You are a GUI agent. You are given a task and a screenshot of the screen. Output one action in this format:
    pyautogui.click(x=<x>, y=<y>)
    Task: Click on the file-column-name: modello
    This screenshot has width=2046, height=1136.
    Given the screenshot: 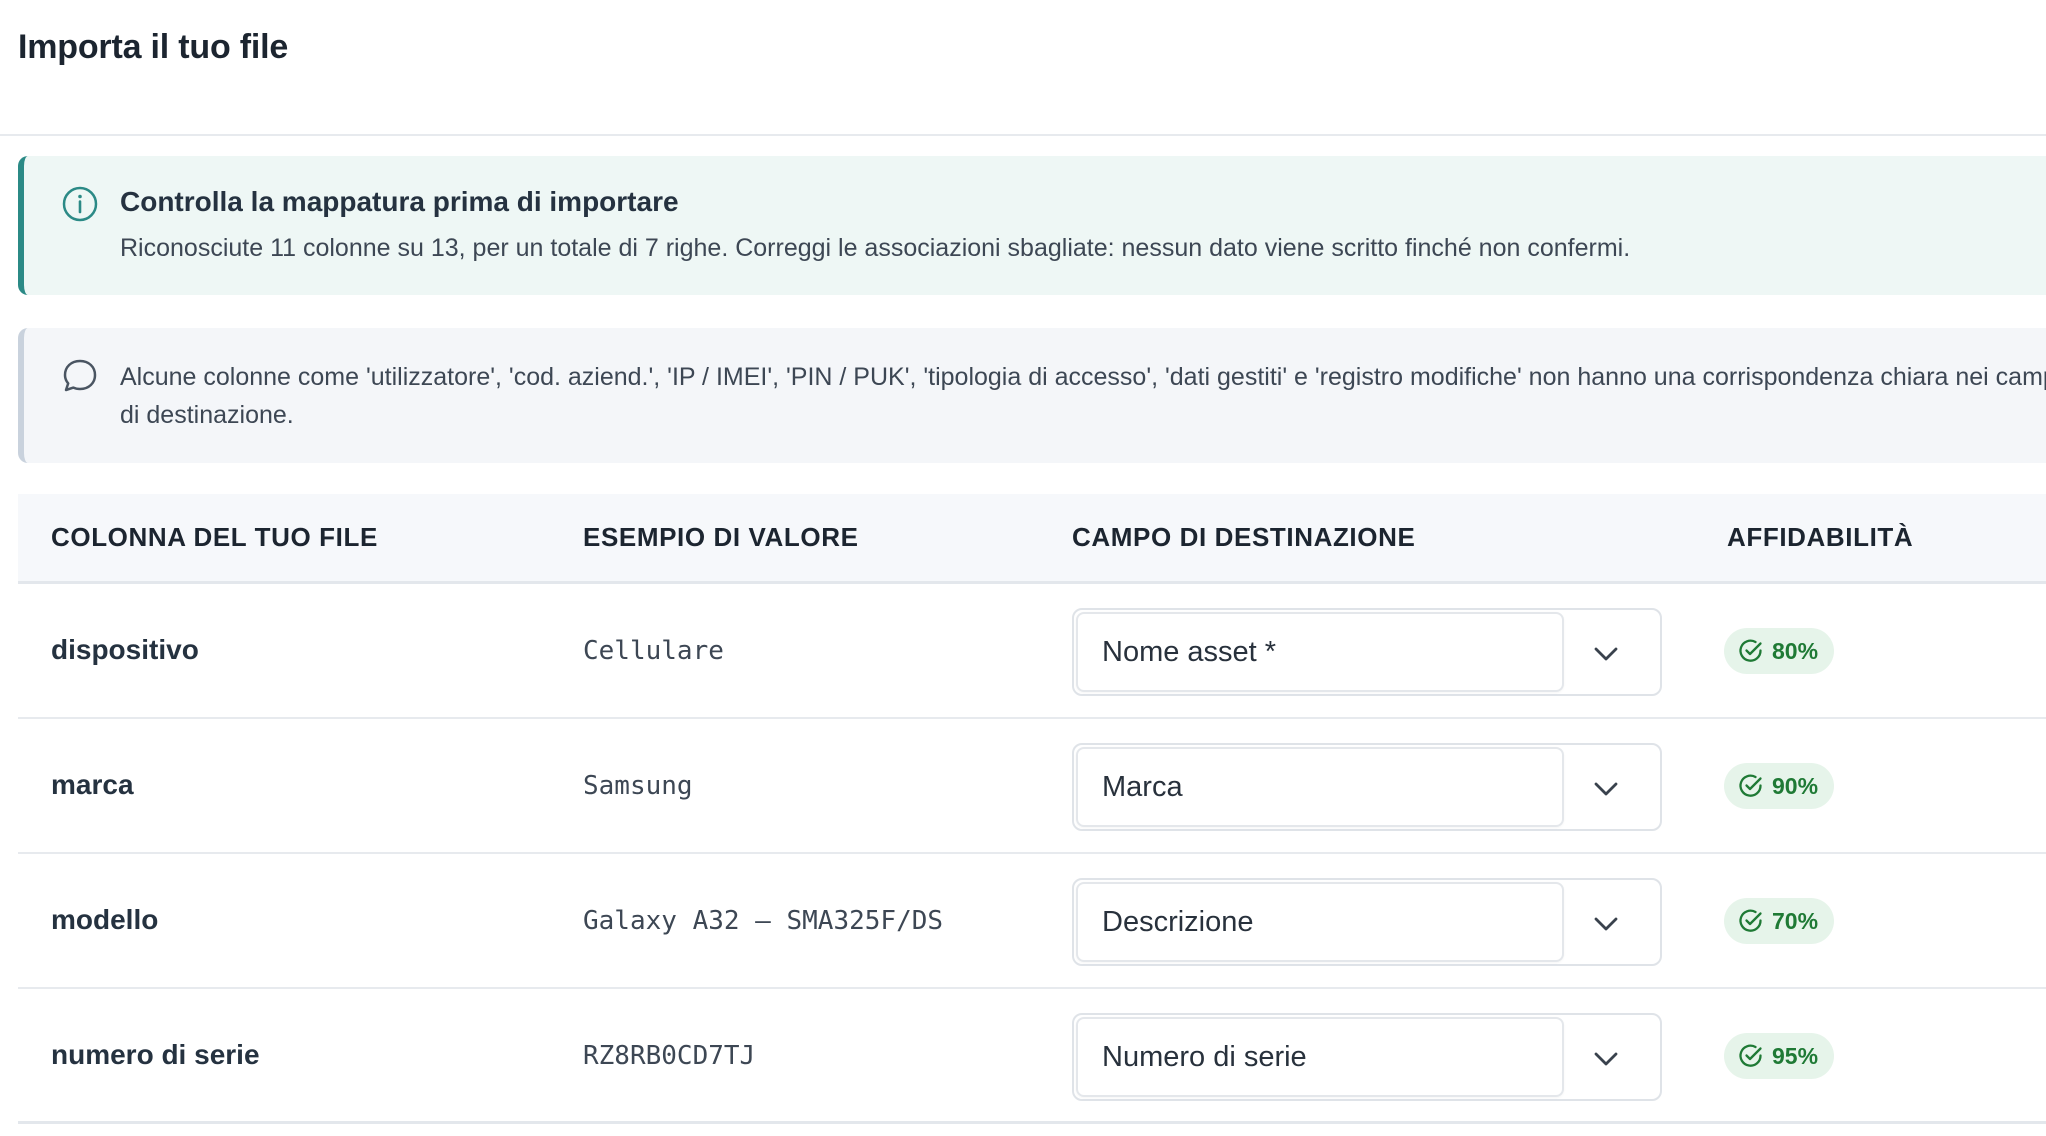 What is the action you would take?
    pyautogui.click(x=105, y=919)
    